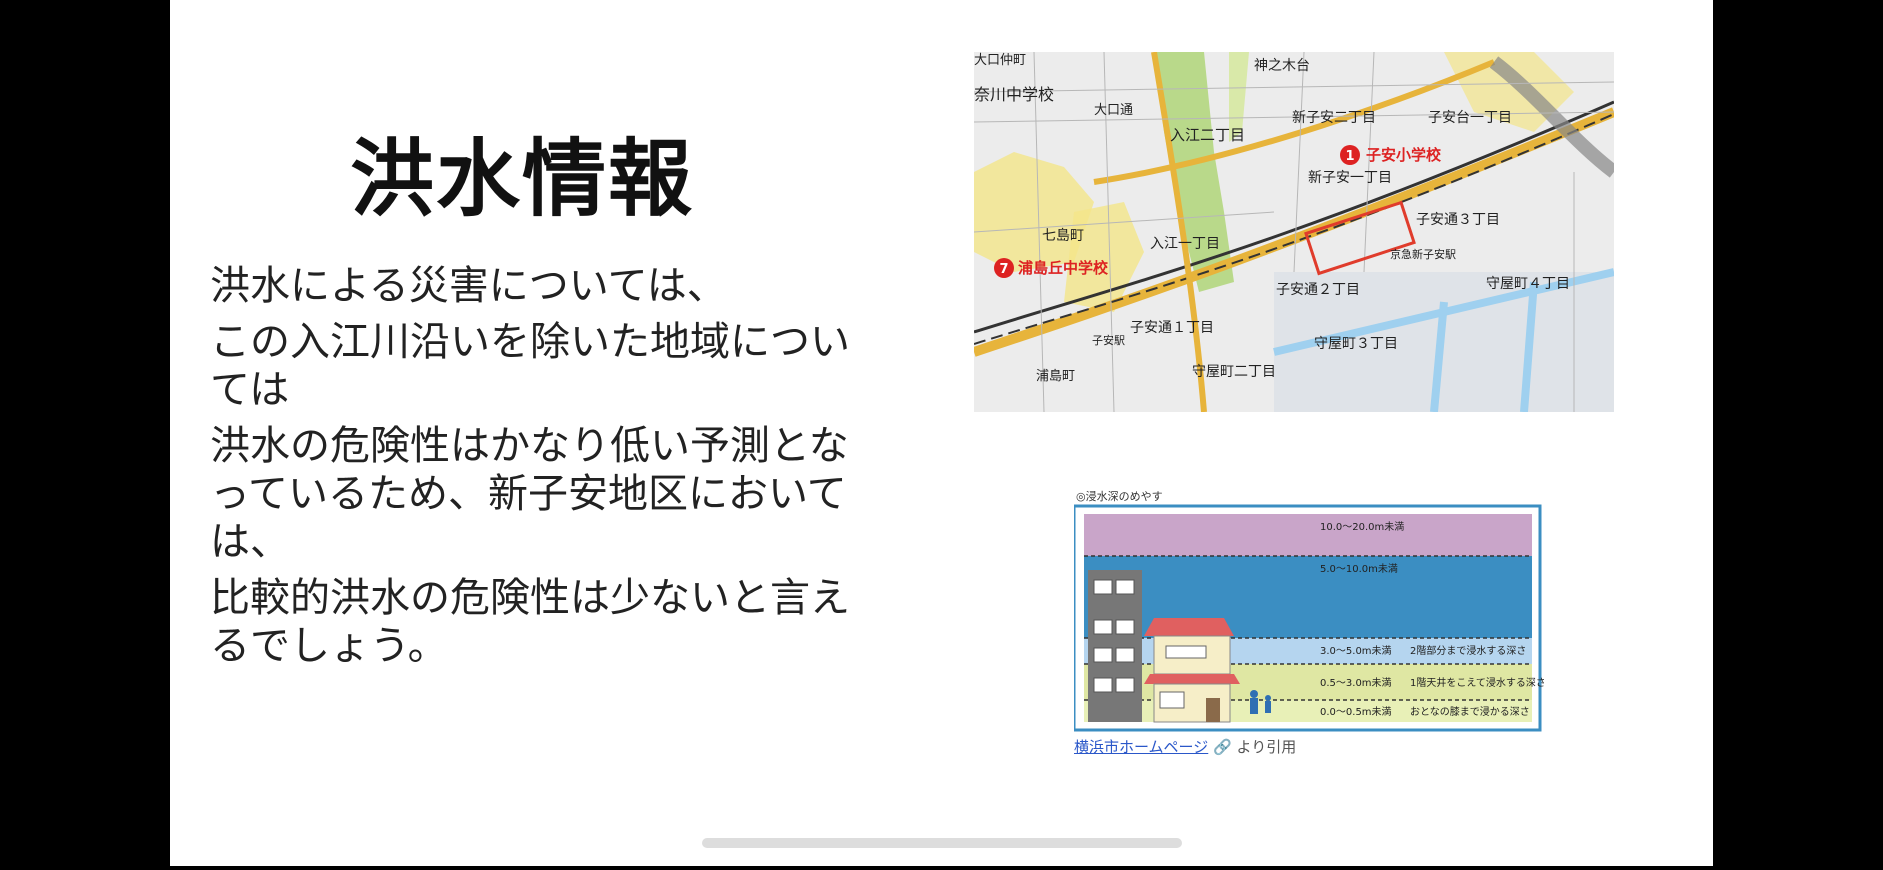 The height and width of the screenshot is (870, 1883). Describe the element at coordinates (1404, 155) in the screenshot. I see `map-label-koyasu-es: 子安小学校` at that location.